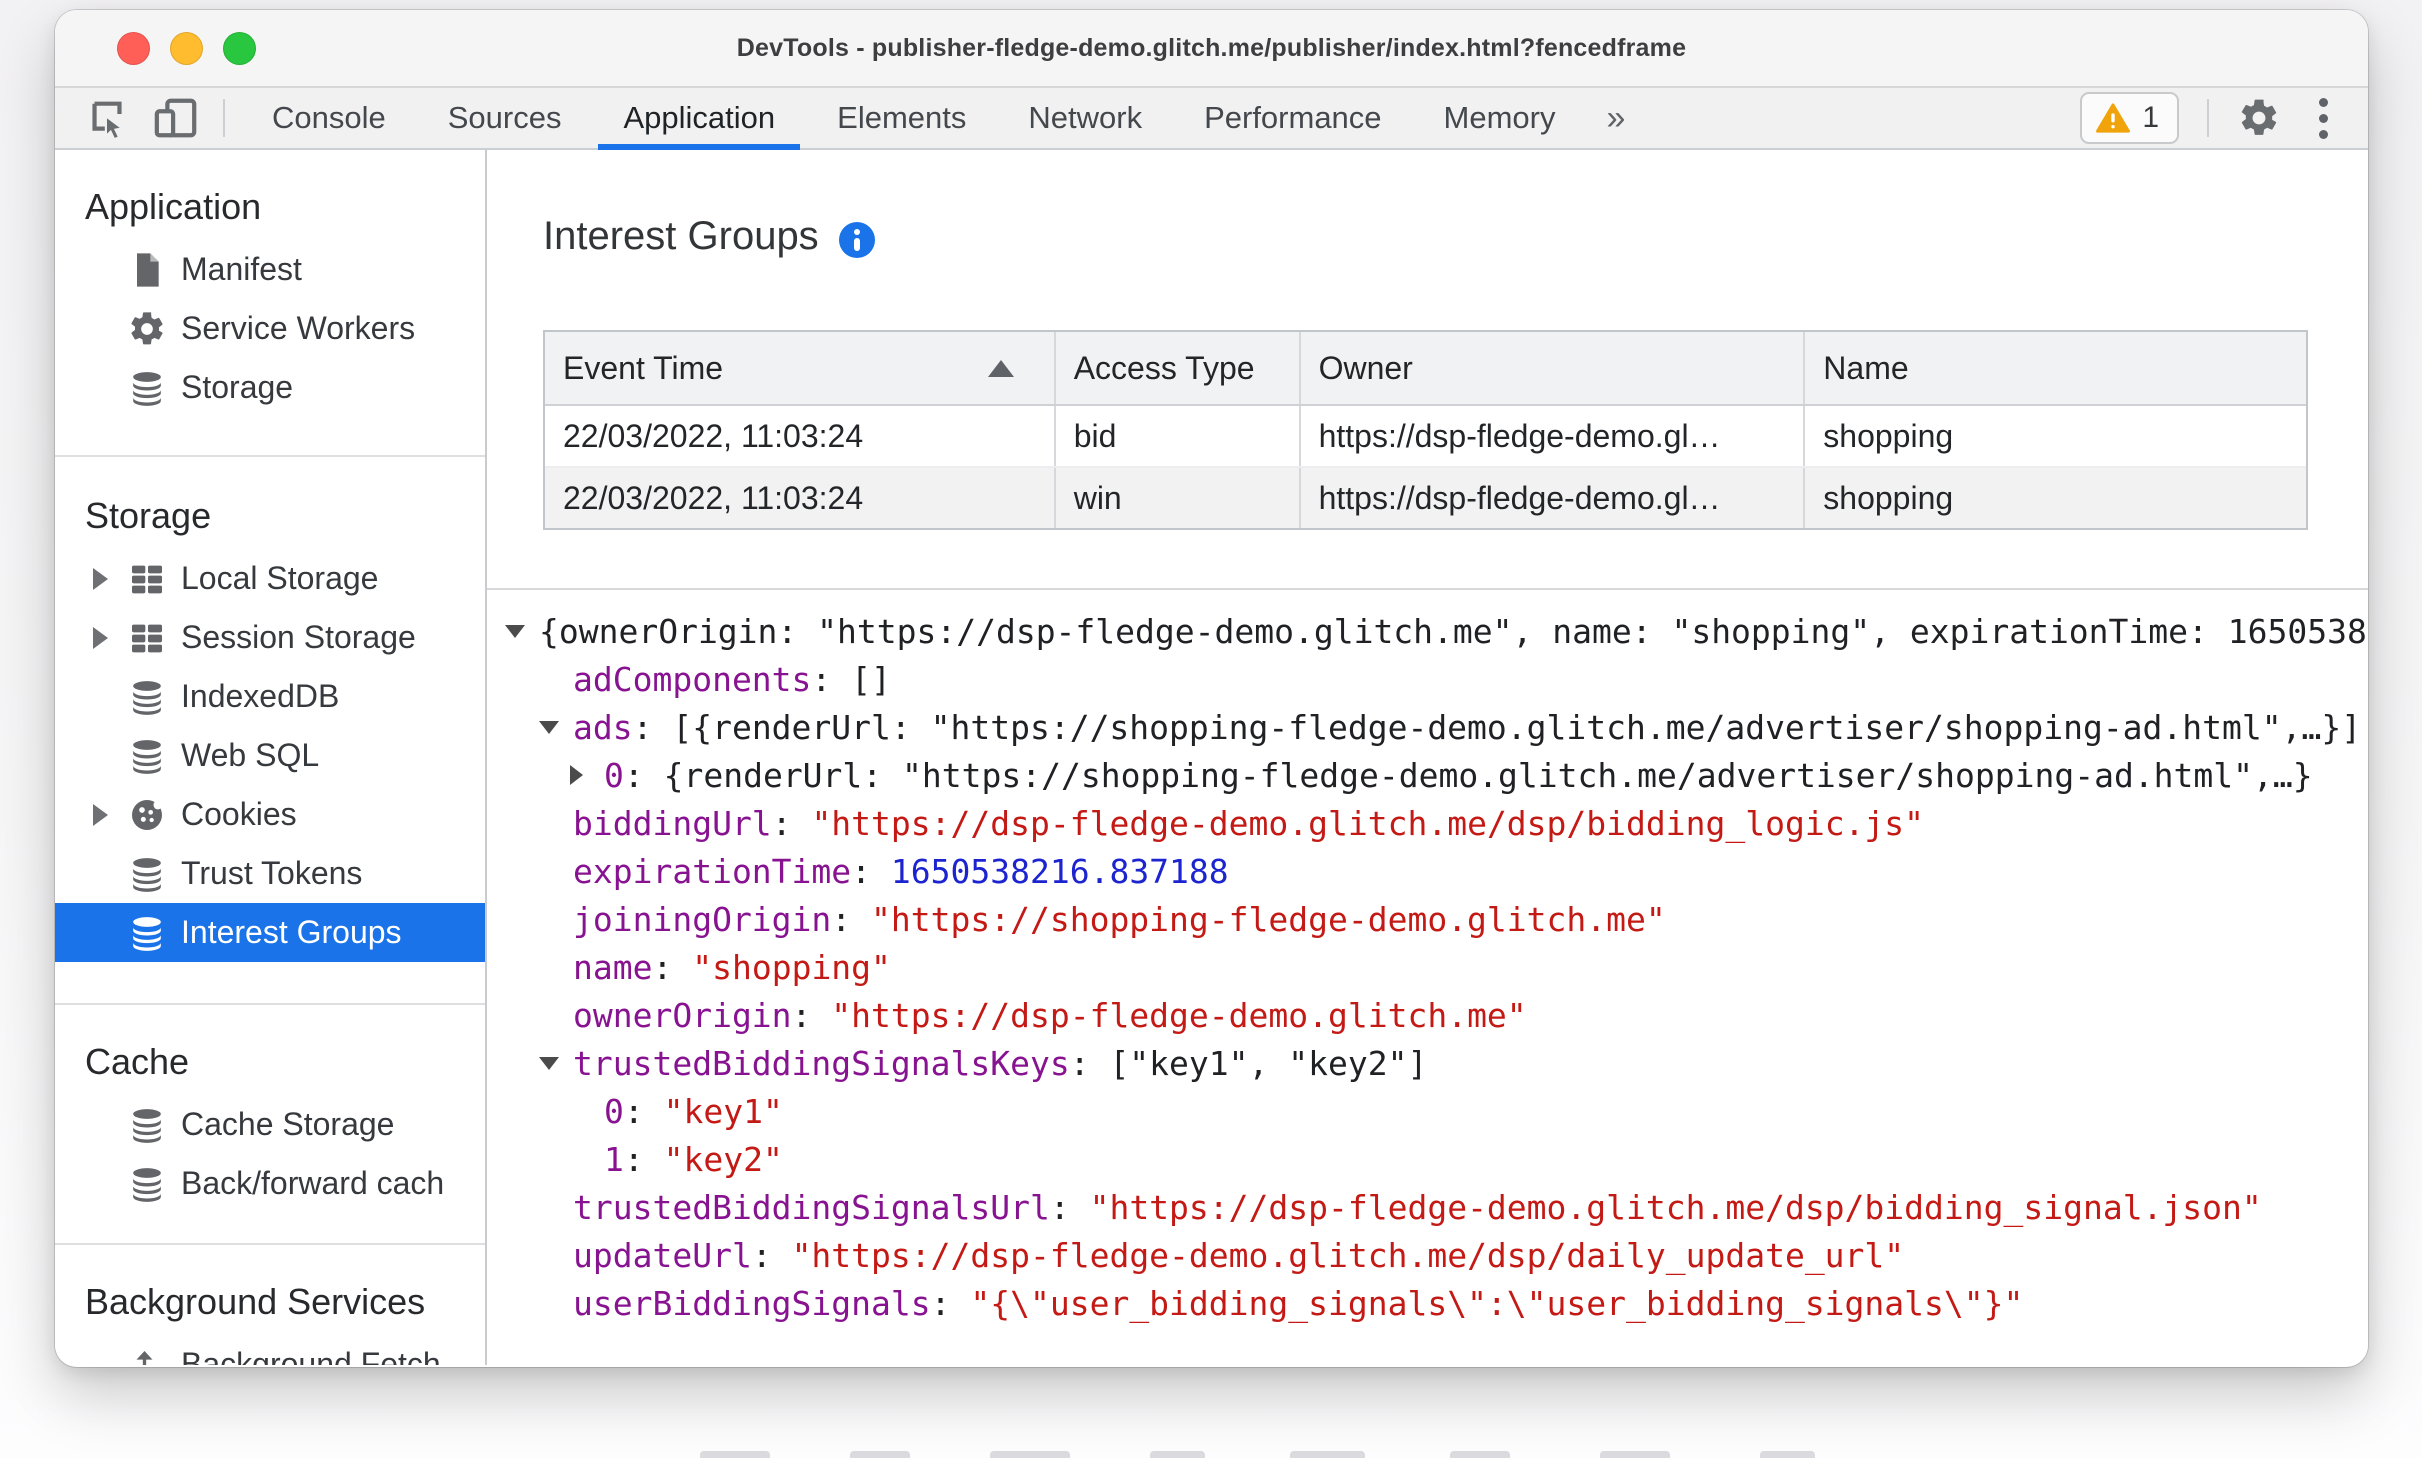 The width and height of the screenshot is (2422, 1458). I want to click on tree-text: name, so click(613, 967).